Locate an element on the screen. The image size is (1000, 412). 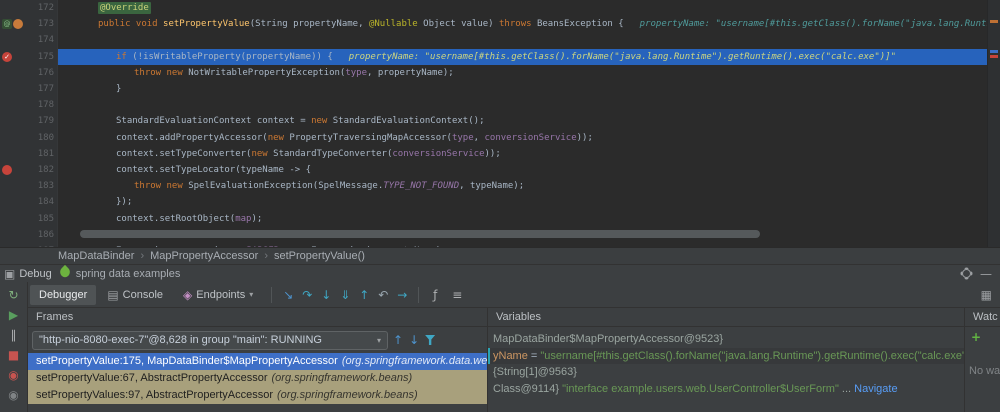
code-token: StandardEvaluationContext(); is located at coordinates (408, 121).